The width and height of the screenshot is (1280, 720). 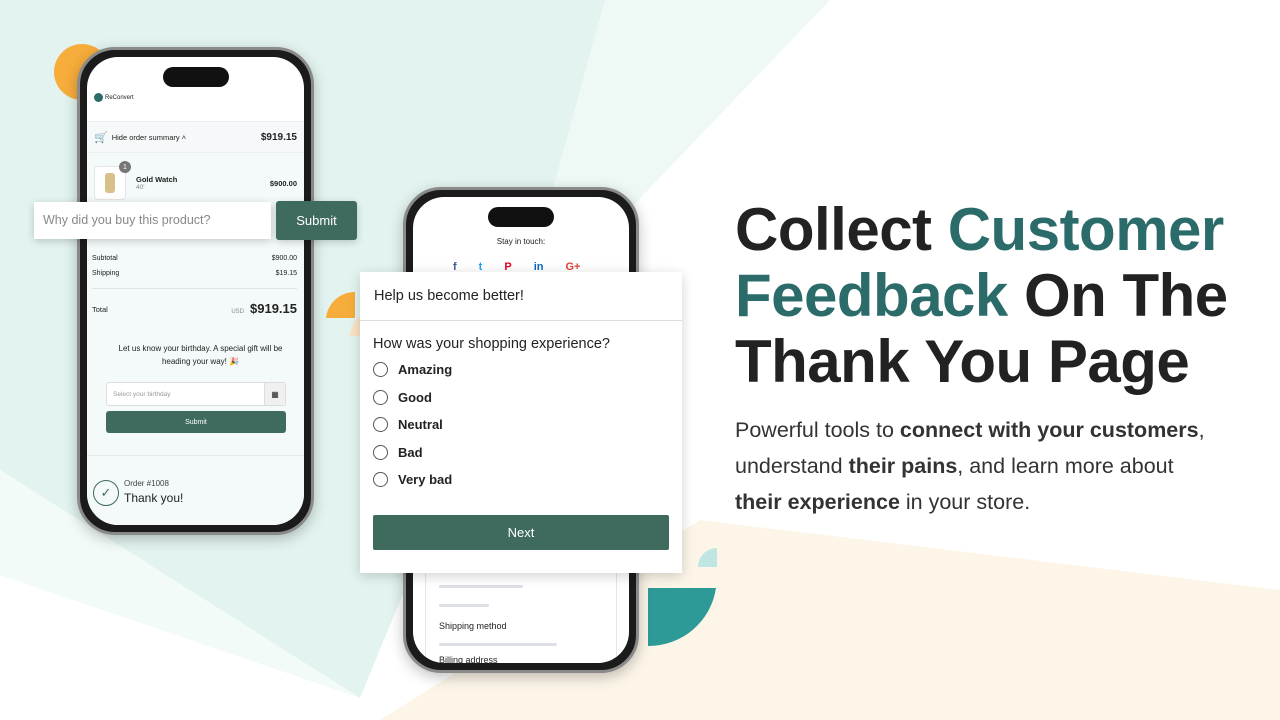 What do you see at coordinates (521, 532) in the screenshot?
I see `next-button: Next` at bounding box center [521, 532].